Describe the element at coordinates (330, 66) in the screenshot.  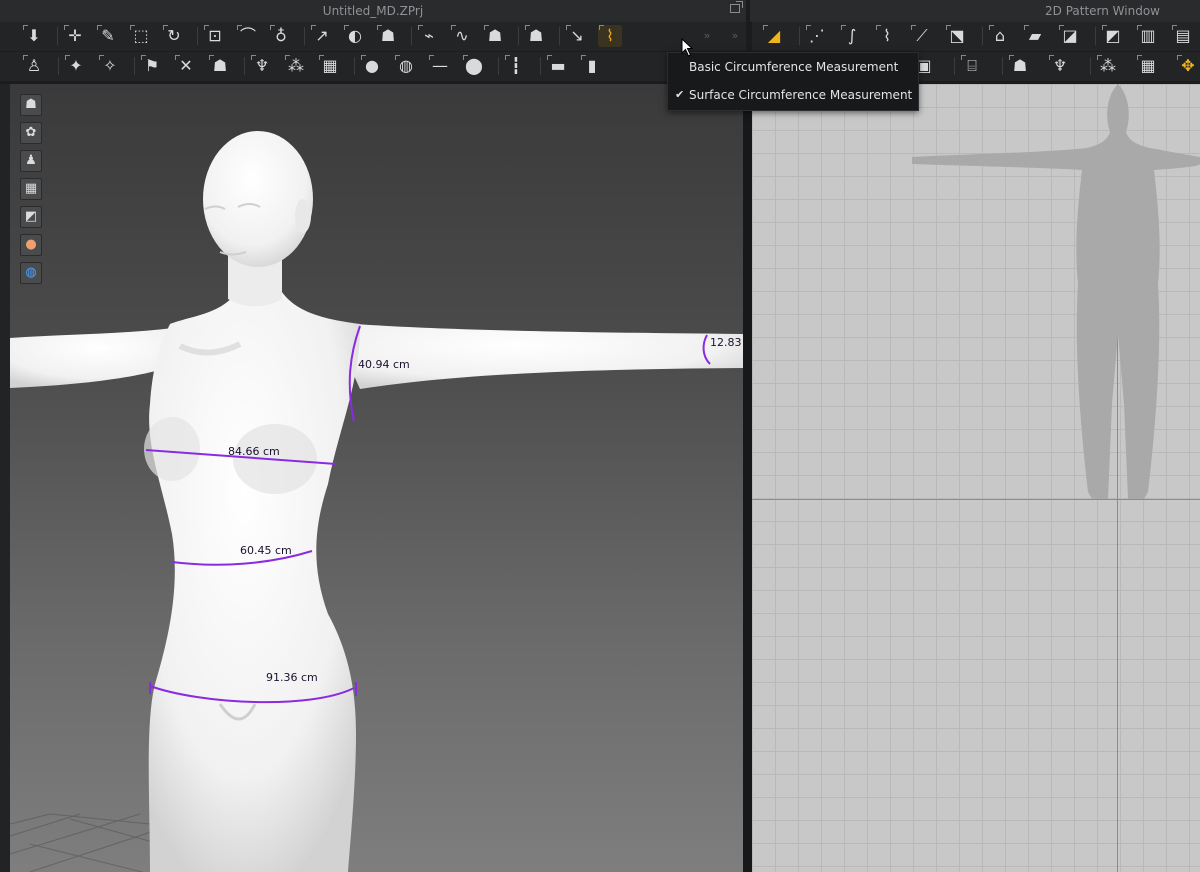
I see `fabric-grid-icon: ▦` at that location.